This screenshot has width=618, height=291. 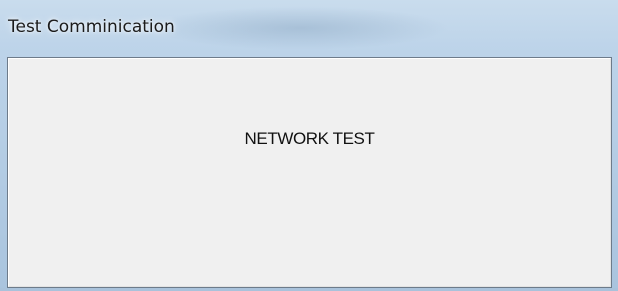 What do you see at coordinates (91, 27) in the screenshot?
I see `window-title: Test Comminication` at bounding box center [91, 27].